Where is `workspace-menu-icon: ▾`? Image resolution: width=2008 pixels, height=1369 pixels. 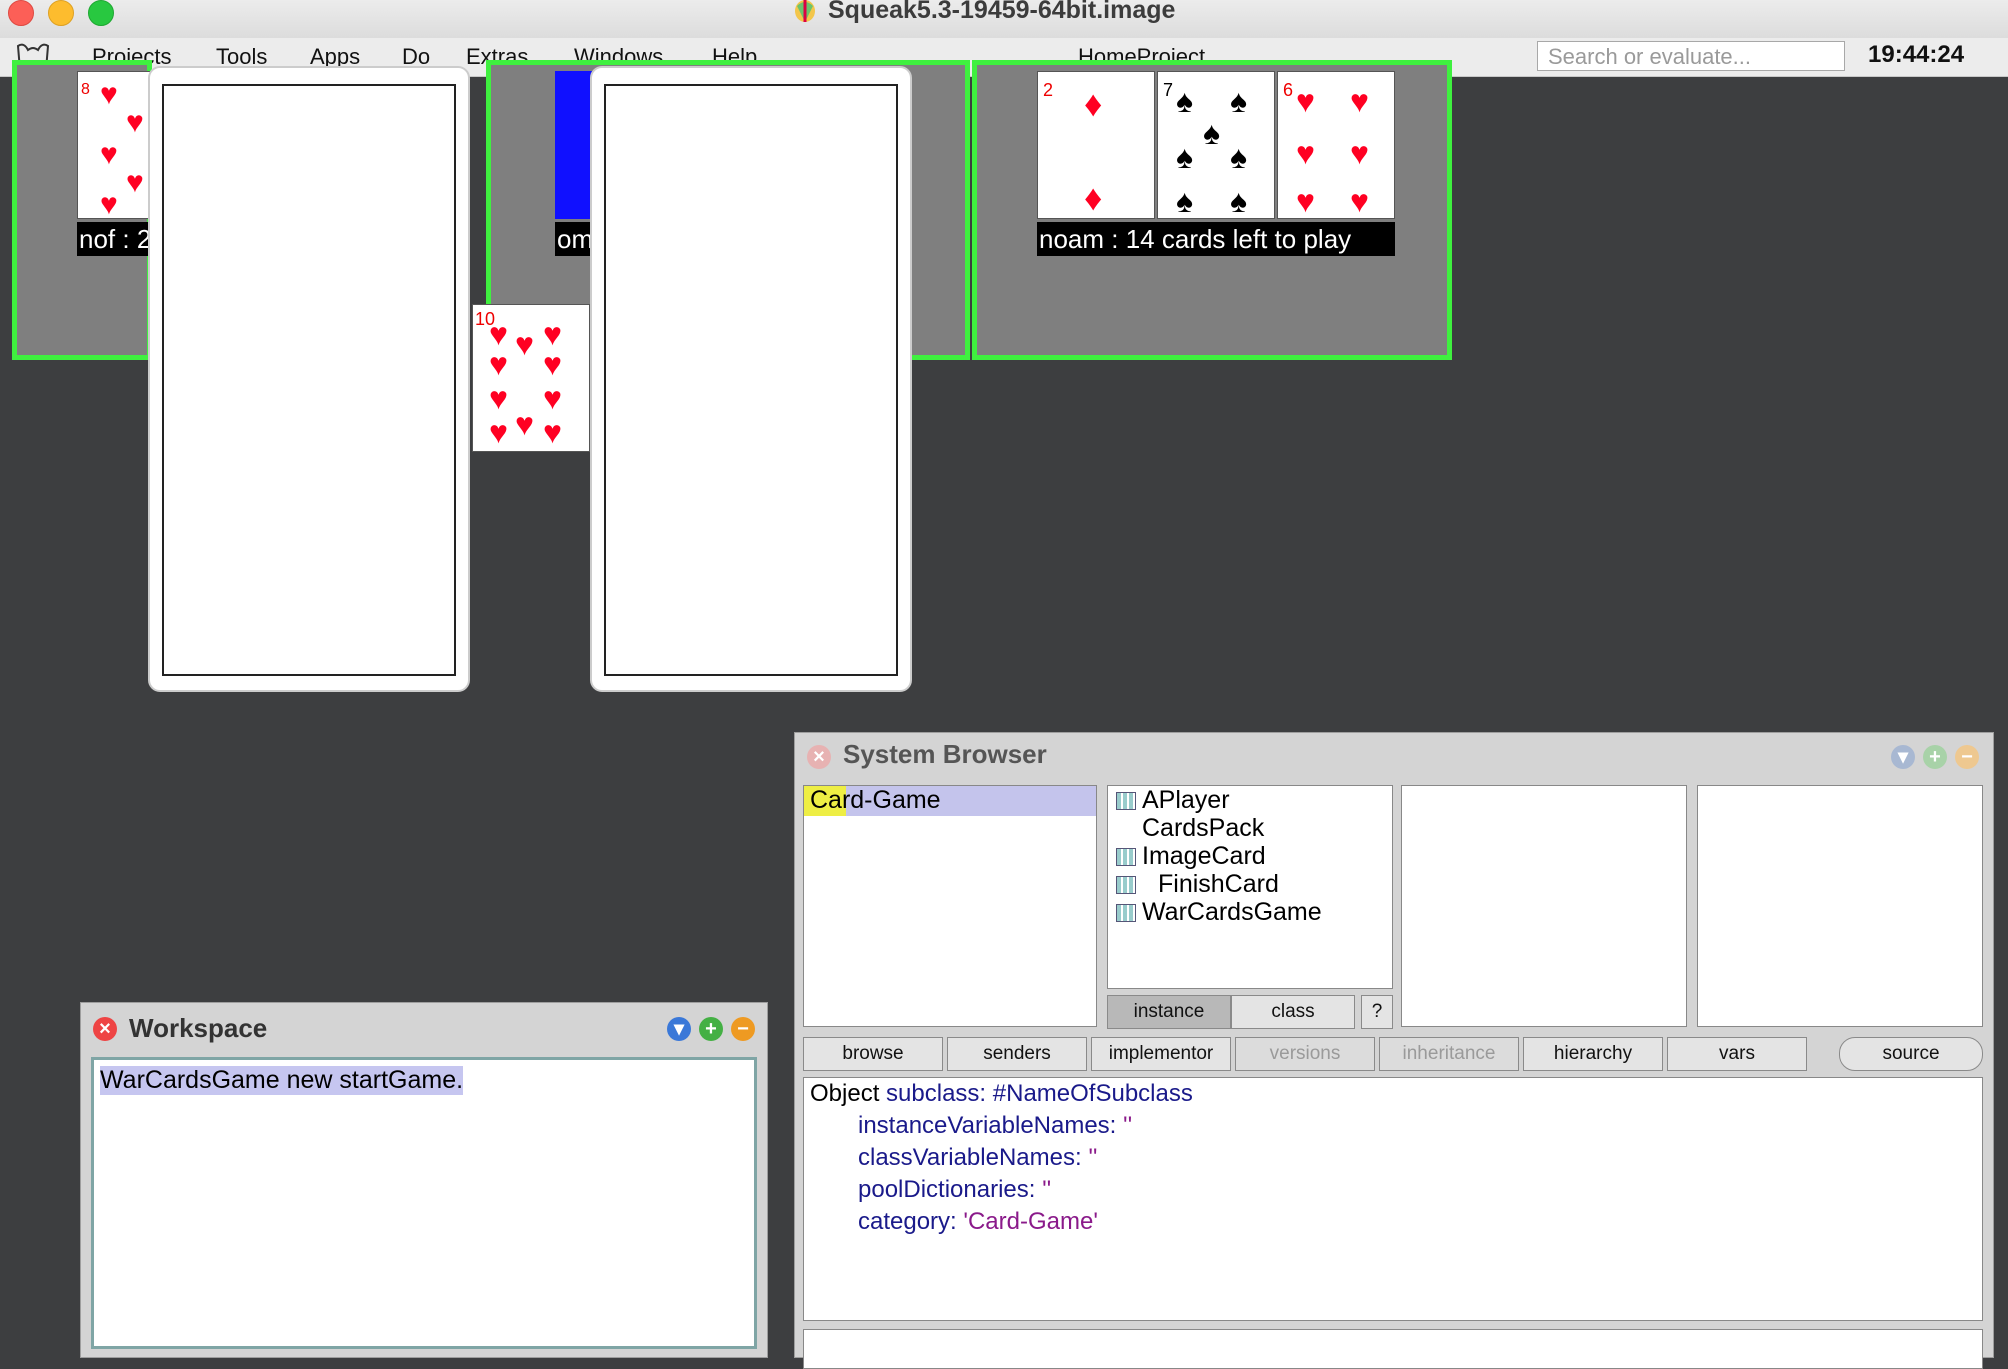 workspace-menu-icon: ▾ is located at coordinates (679, 1029).